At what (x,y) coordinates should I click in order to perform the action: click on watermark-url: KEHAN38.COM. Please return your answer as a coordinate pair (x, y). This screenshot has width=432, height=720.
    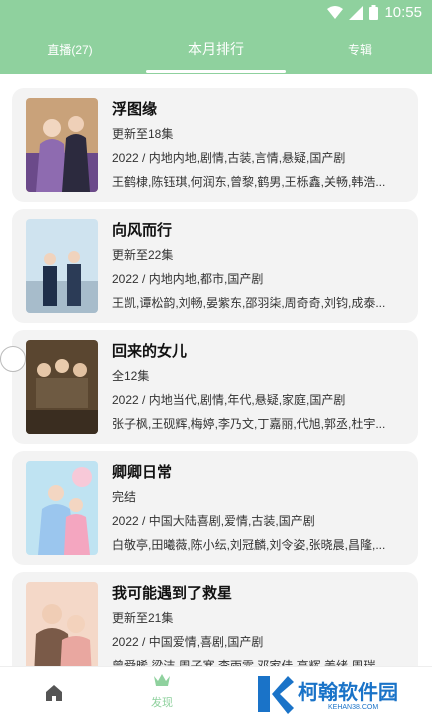
    Looking at the image, I should click on (353, 707).